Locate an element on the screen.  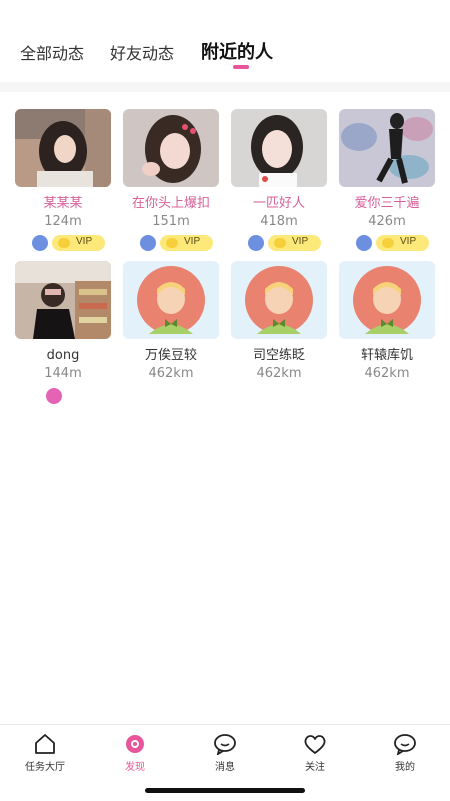
person-distance: 124m is located at coordinates (63, 221).